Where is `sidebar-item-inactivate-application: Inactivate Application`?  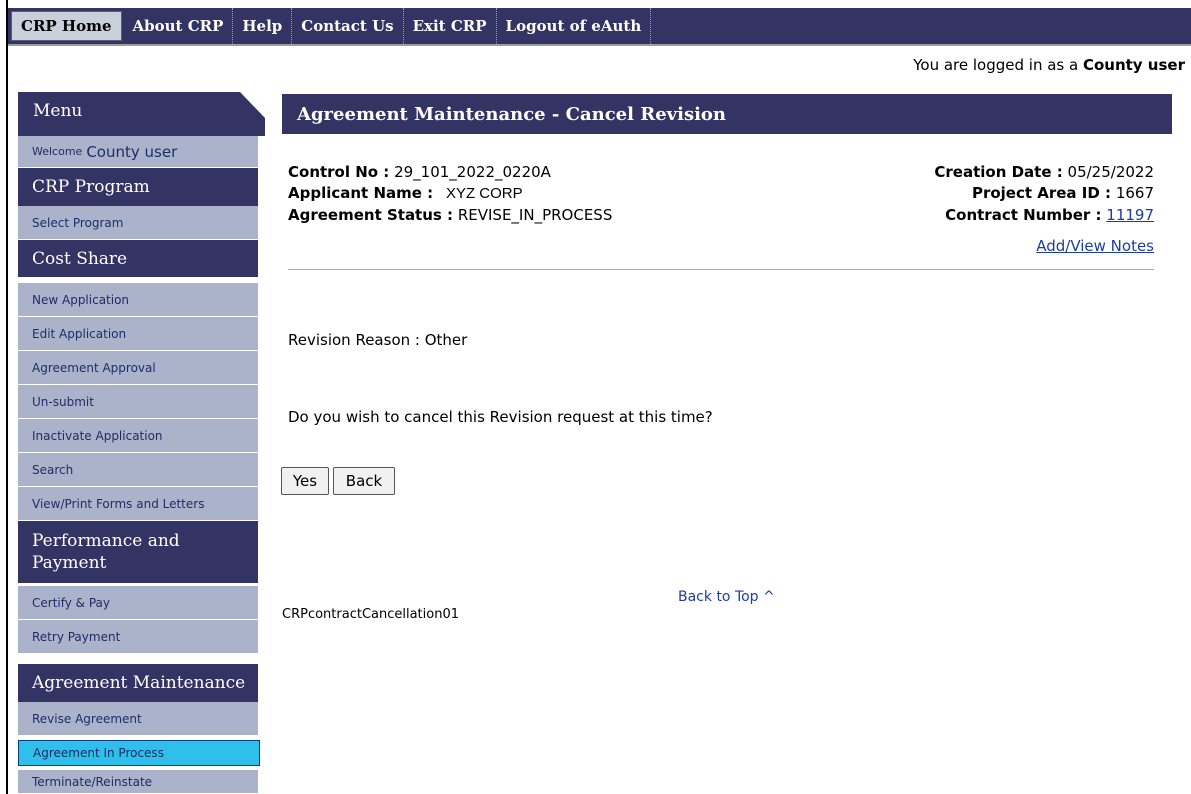
sidebar-item-inactivate-application: Inactivate Application is located at coordinates (138, 436).